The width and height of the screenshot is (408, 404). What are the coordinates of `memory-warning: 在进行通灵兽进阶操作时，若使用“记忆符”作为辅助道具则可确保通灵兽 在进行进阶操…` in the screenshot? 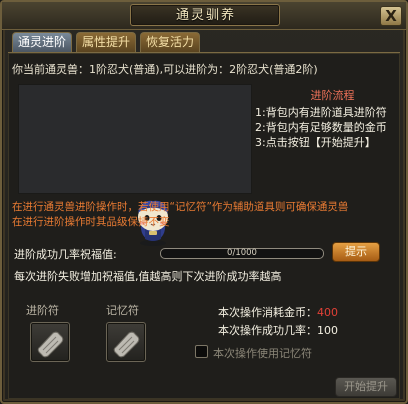 It's located at (206, 215).